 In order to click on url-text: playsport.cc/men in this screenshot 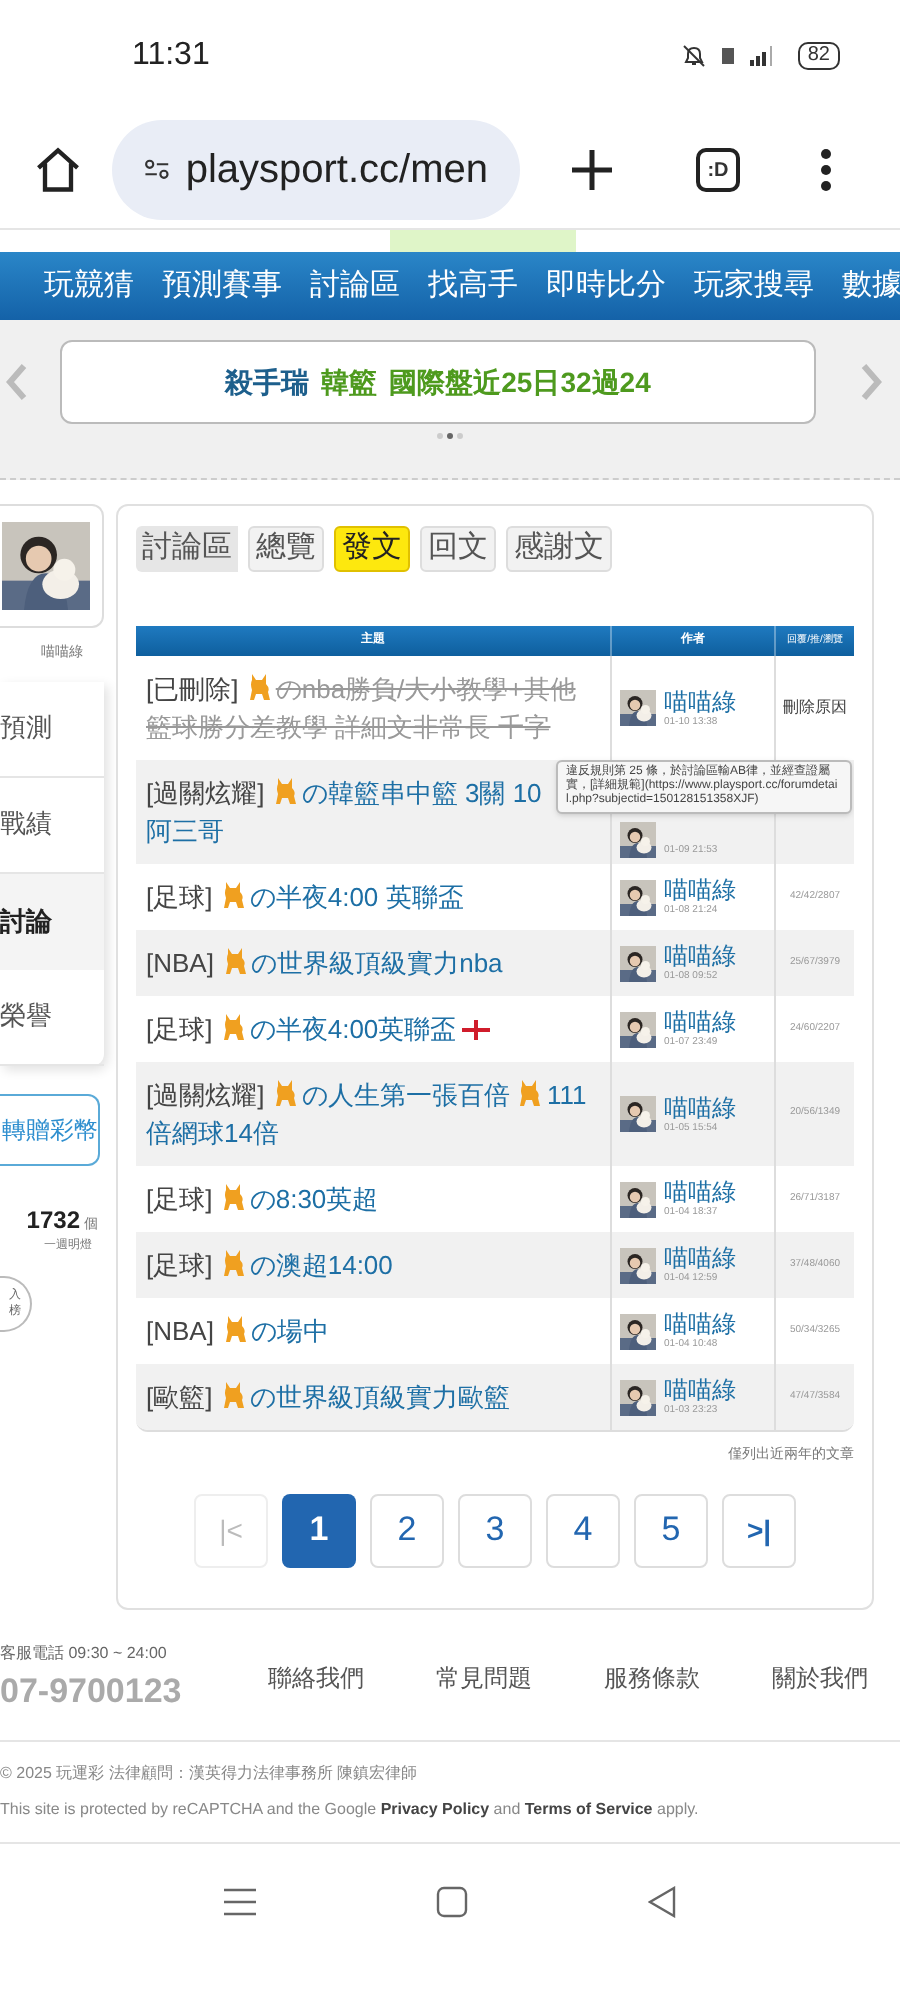, I will do `click(336, 171)`.